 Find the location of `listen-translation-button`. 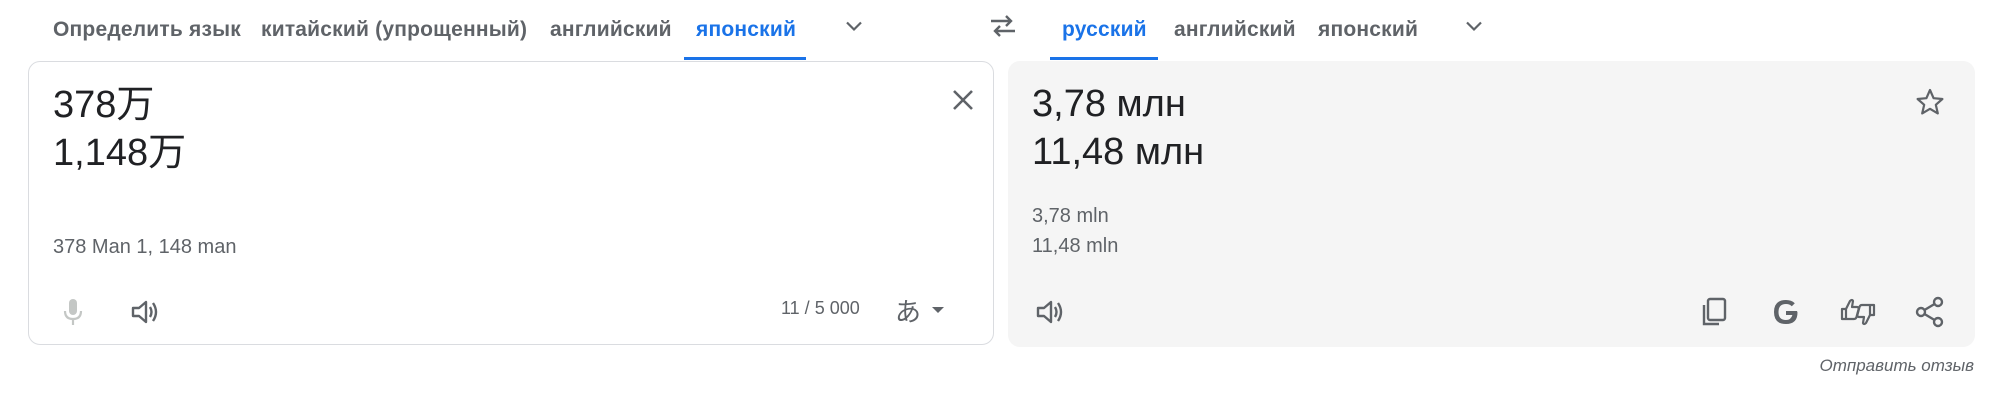

listen-translation-button is located at coordinates (1050, 312).